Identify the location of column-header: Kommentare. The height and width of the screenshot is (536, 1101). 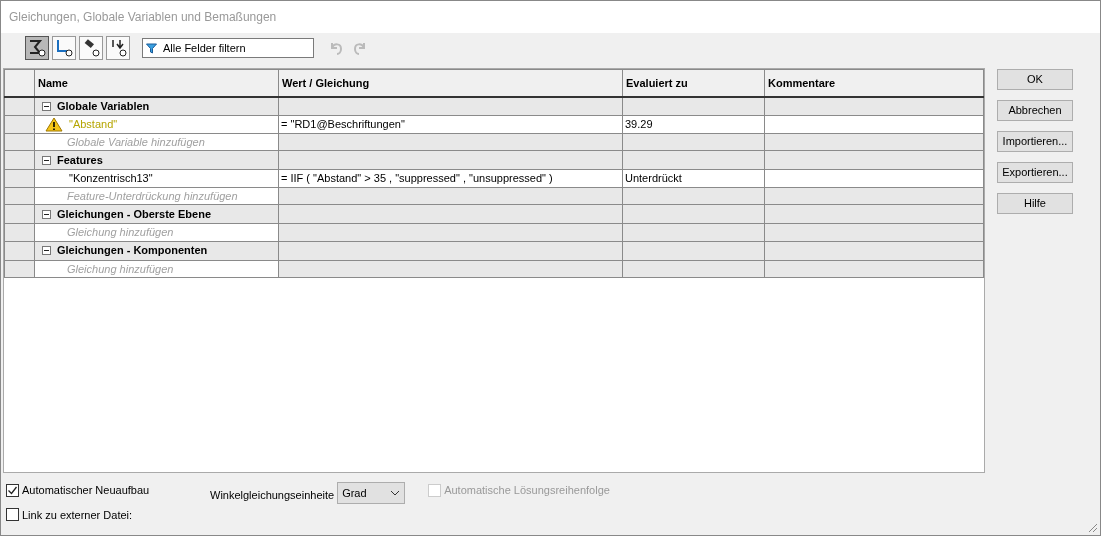
(874, 83).